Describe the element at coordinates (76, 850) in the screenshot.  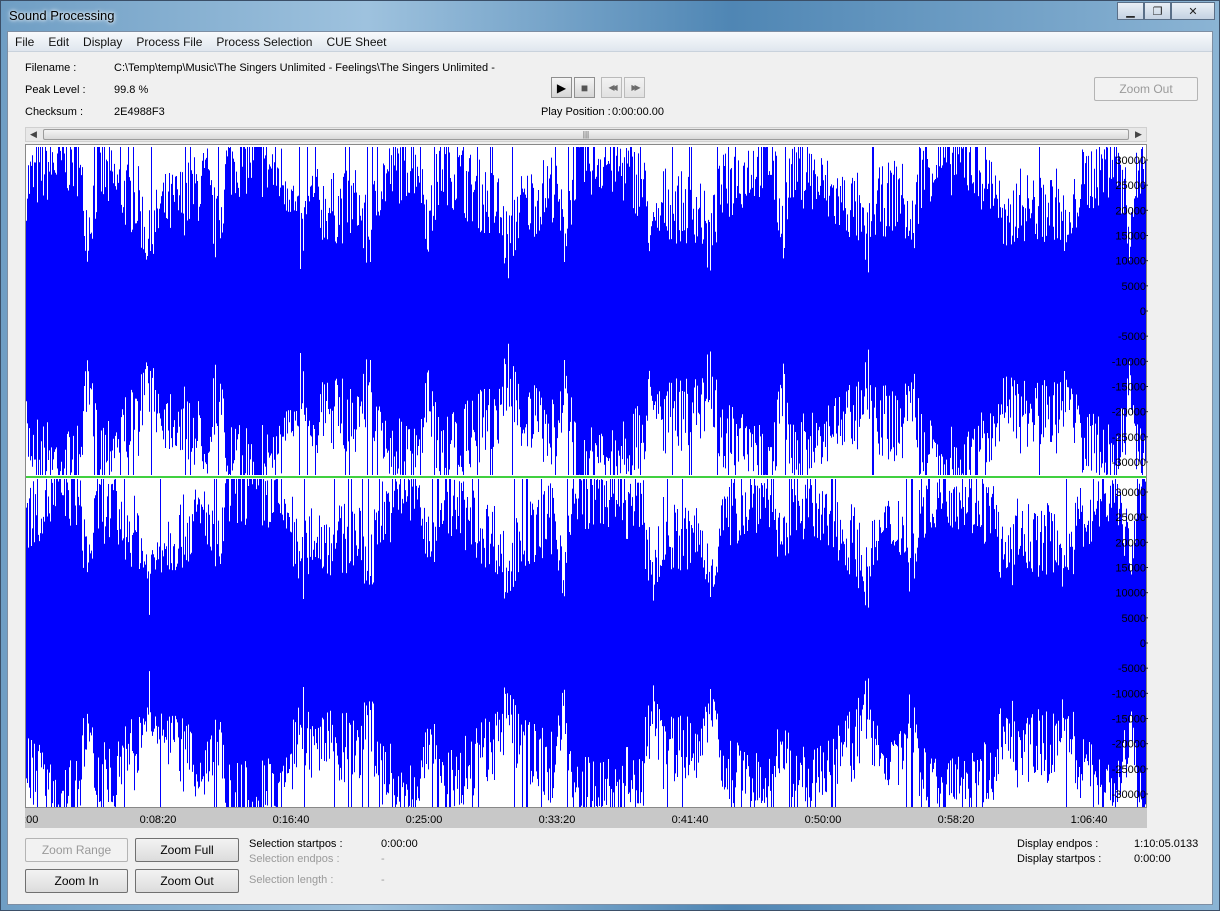
I see `zoom-range-button: Zoom Range` at that location.